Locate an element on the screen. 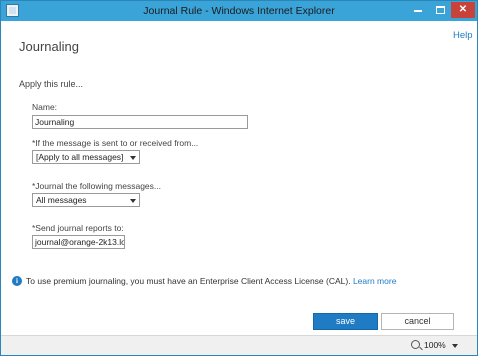 Image resolution: width=478 pixels, height=356 pixels. minimize-button is located at coordinates (418, 10).